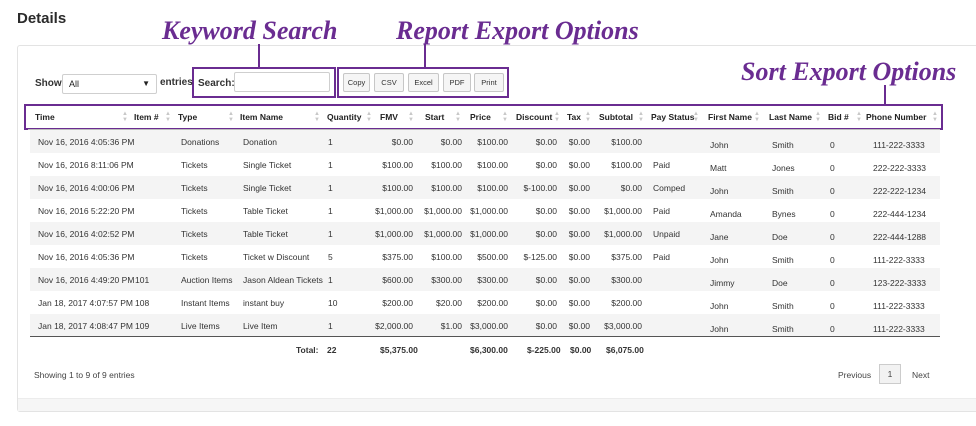  Describe the element at coordinates (666, 234) in the screenshot. I see `cell-pay-status: Unpaid` at that location.